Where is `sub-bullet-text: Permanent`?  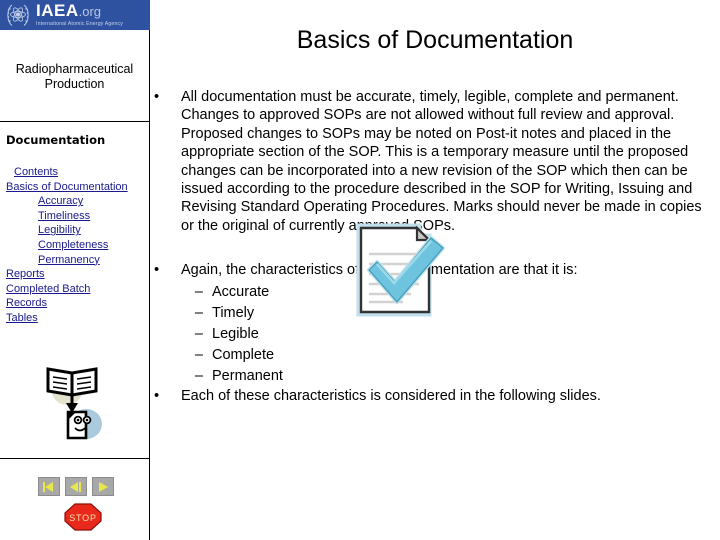 sub-bullet-text: Permanent is located at coordinates (247, 375).